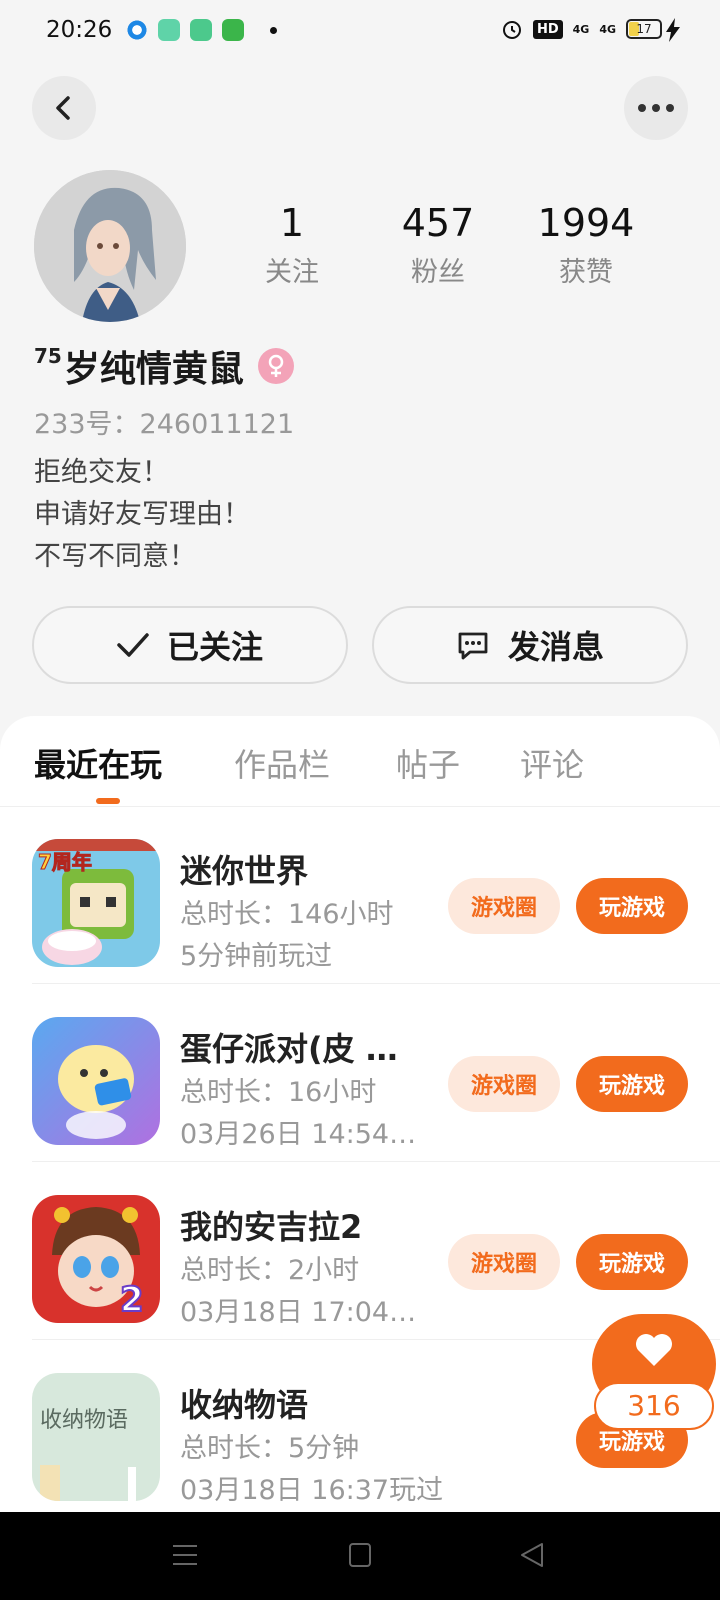 The height and width of the screenshot is (1600, 720). Describe the element at coordinates (164, 424) in the screenshot. I see `user-id: 233号：246011121` at that location.